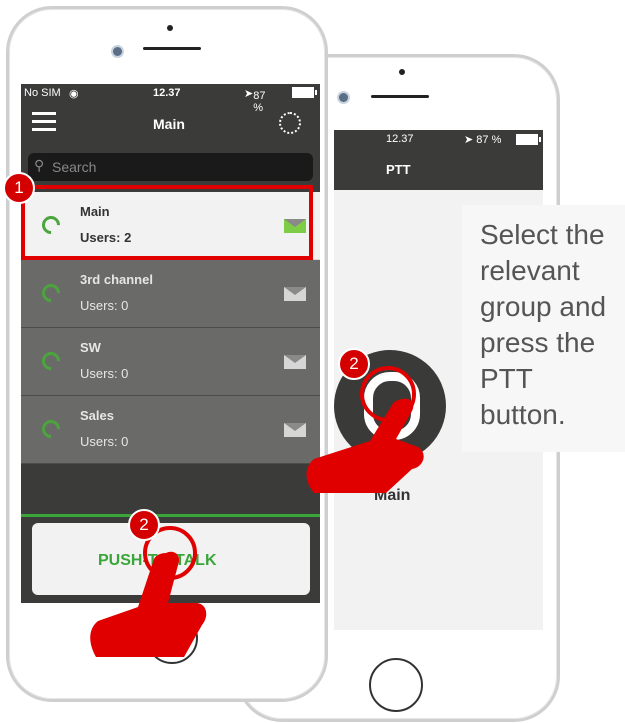  What do you see at coordinates (528, 139) in the screenshot?
I see `back-phone-battery-icon` at bounding box center [528, 139].